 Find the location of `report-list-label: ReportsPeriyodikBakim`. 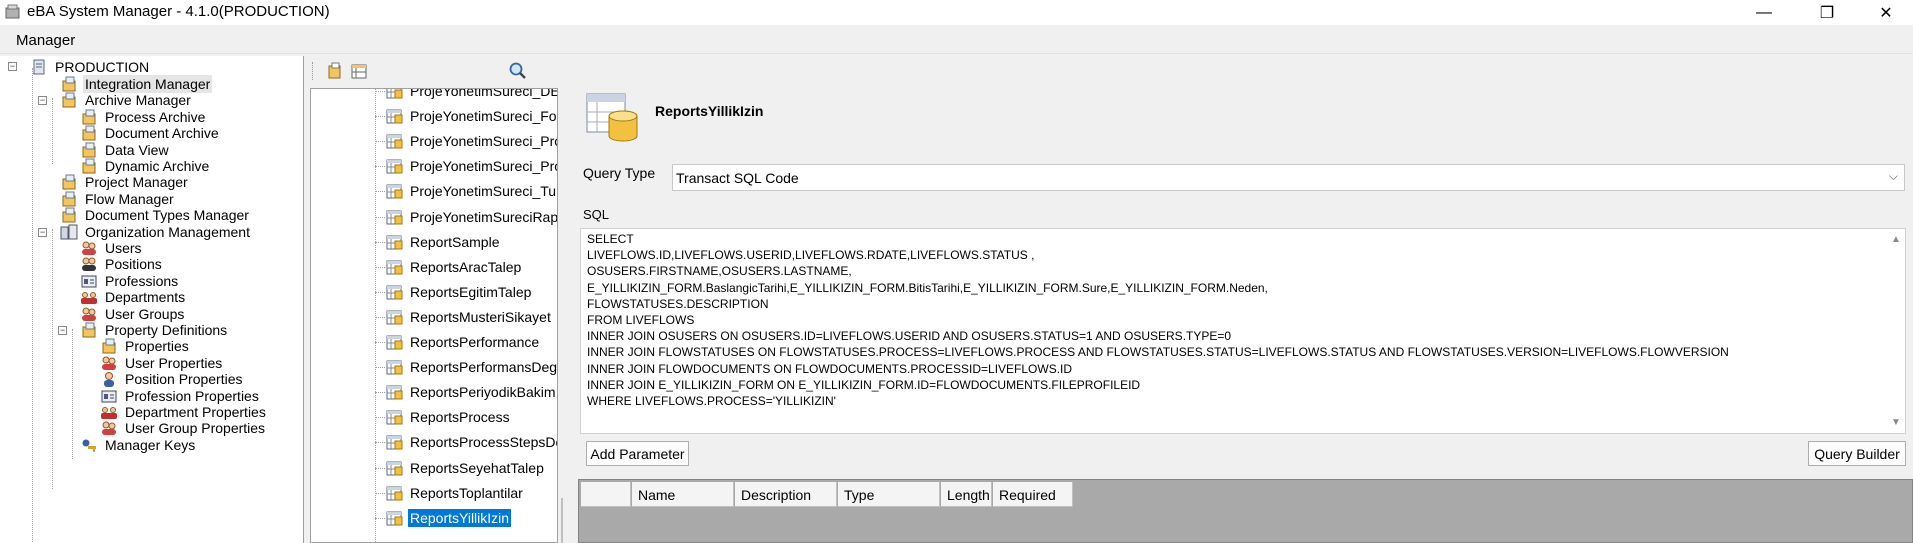

report-list-label: ReportsPeriyodikBakim is located at coordinates (483, 392).